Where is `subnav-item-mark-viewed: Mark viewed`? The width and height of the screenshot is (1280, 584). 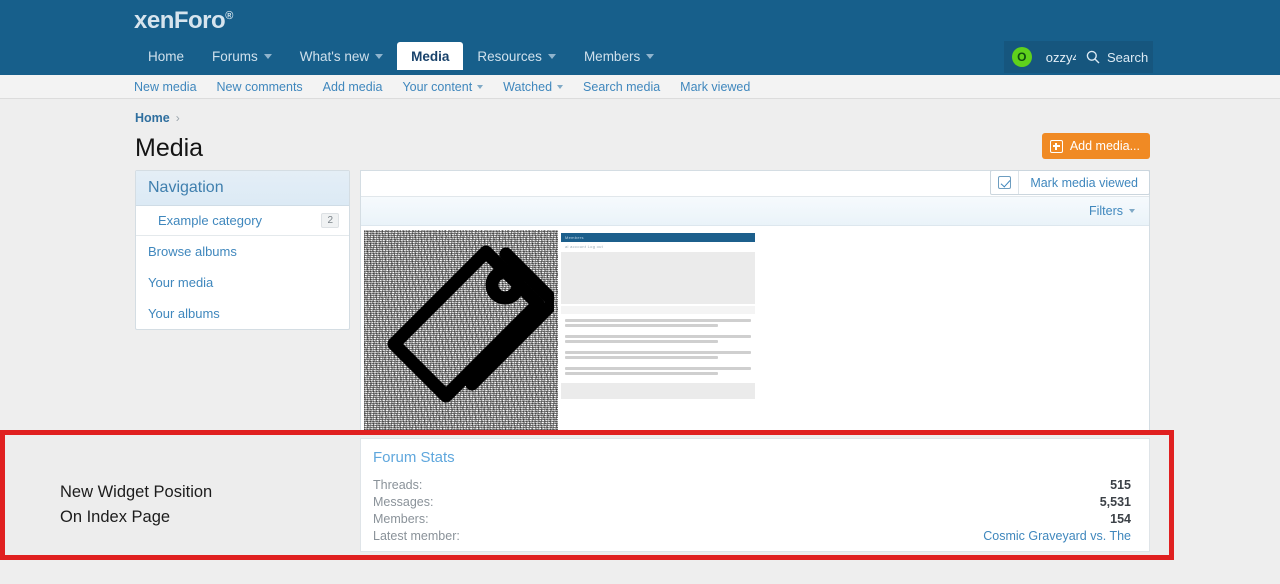 subnav-item-mark-viewed: Mark viewed is located at coordinates (715, 87).